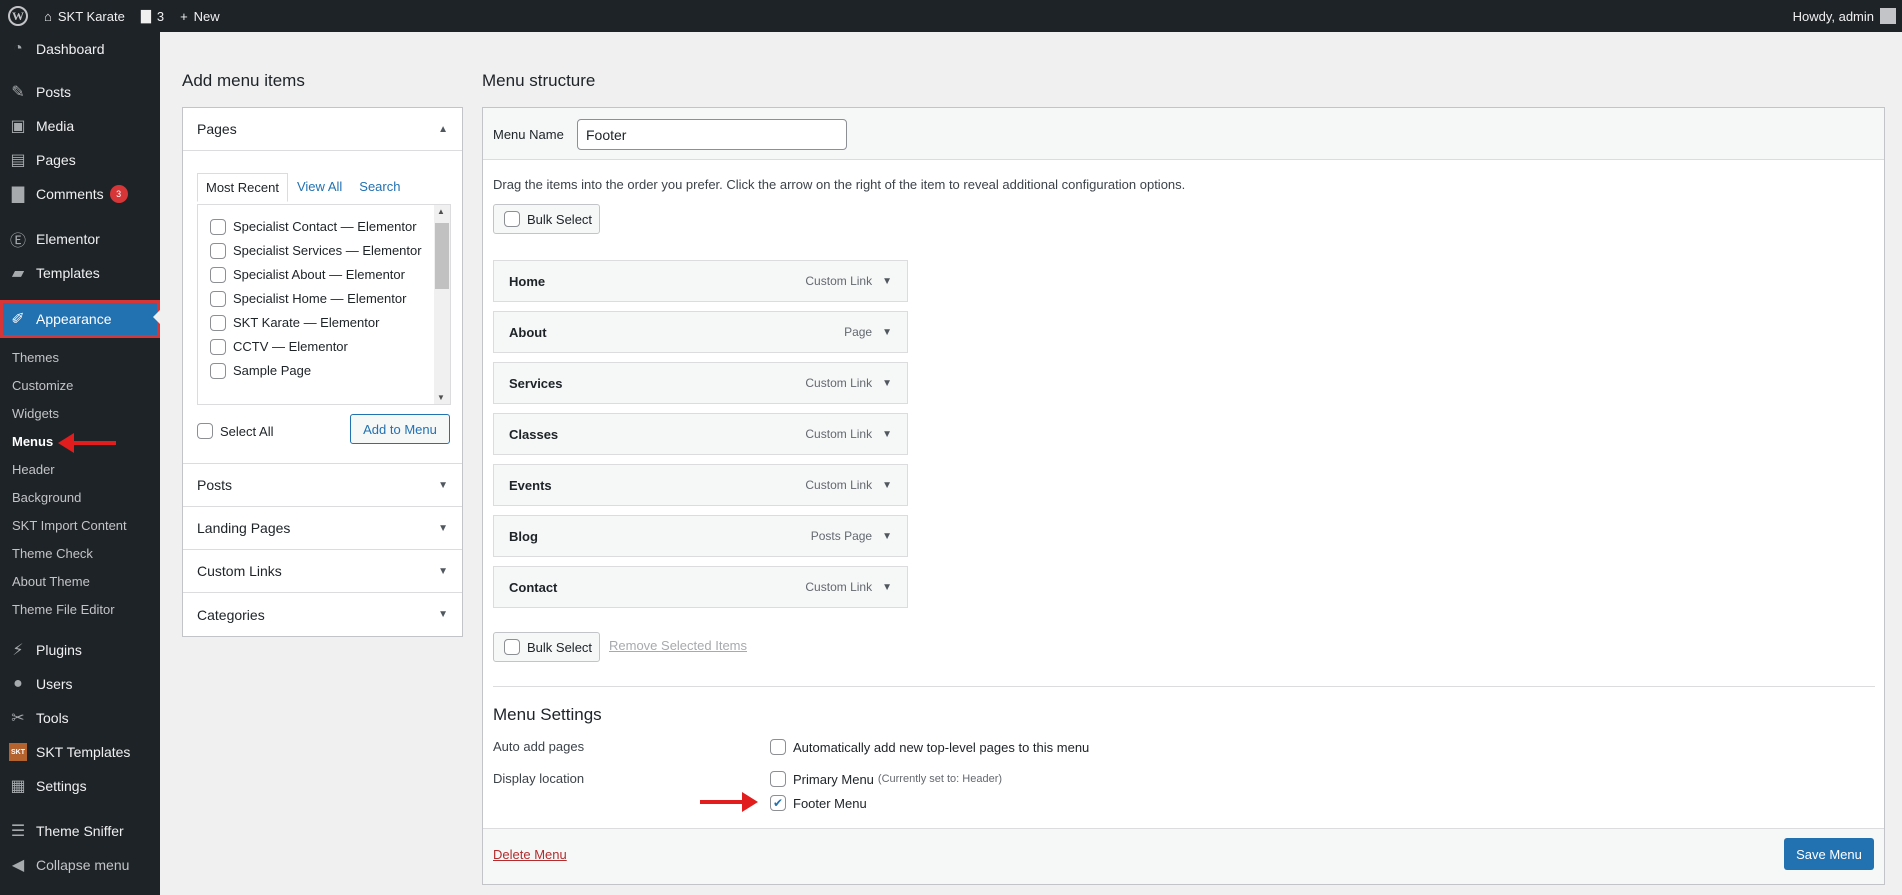  I want to click on display-location-label: Display location, so click(539, 778).